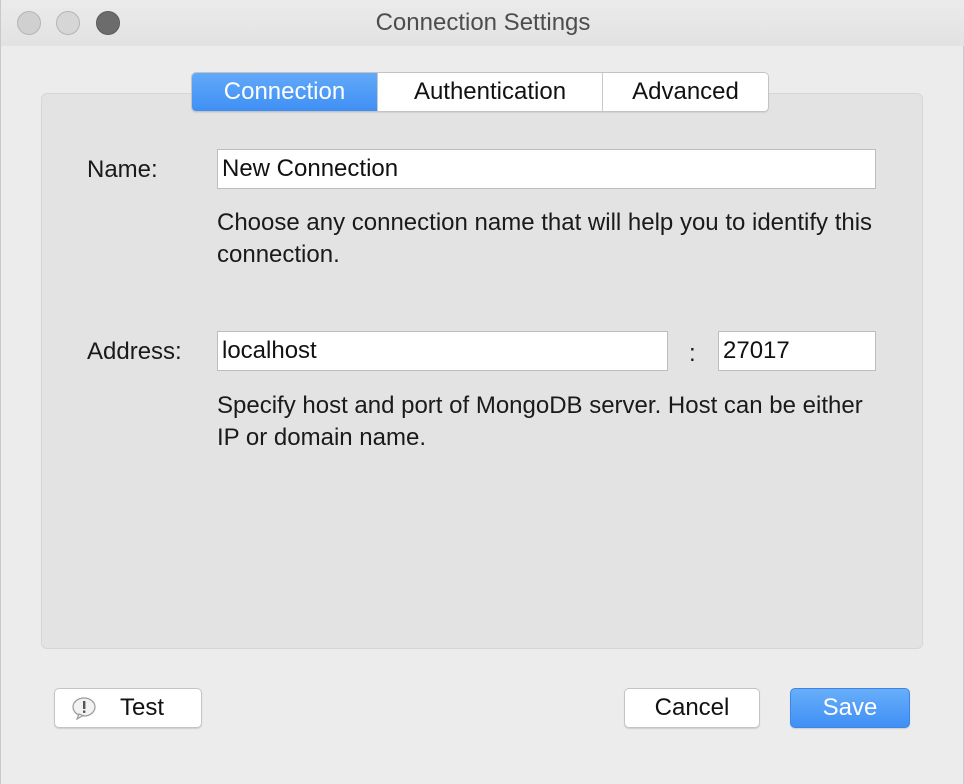 The width and height of the screenshot is (964, 784). What do you see at coordinates (797, 351) in the screenshot?
I see `port-field: 27017` at bounding box center [797, 351].